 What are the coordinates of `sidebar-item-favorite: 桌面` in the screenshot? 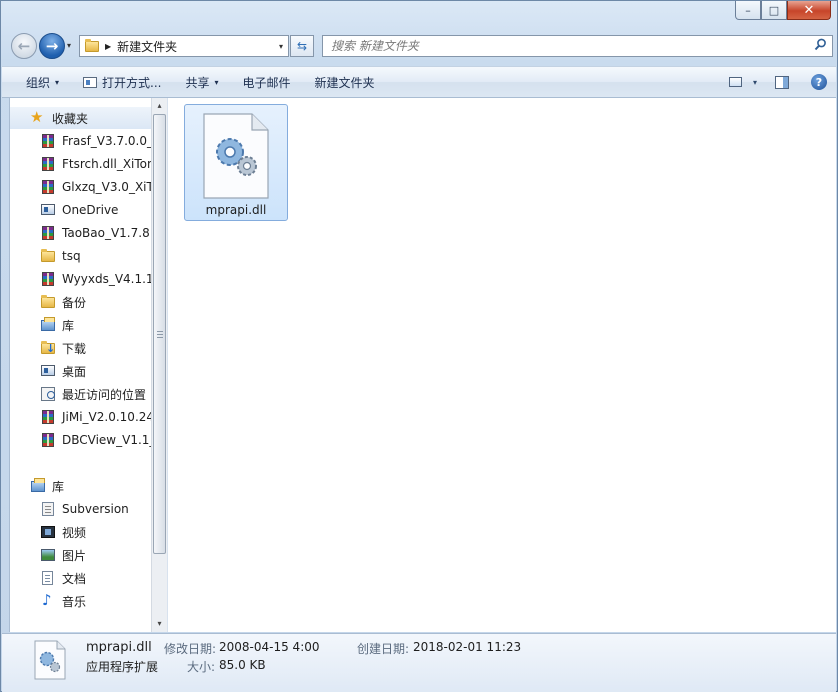 It's located at (80, 371).